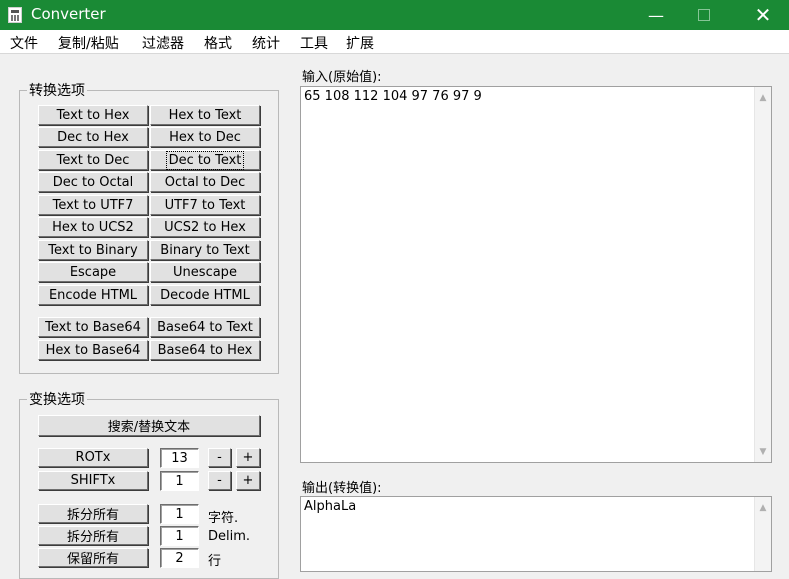  I want to click on split-chars-value-field: 1, so click(179, 514).